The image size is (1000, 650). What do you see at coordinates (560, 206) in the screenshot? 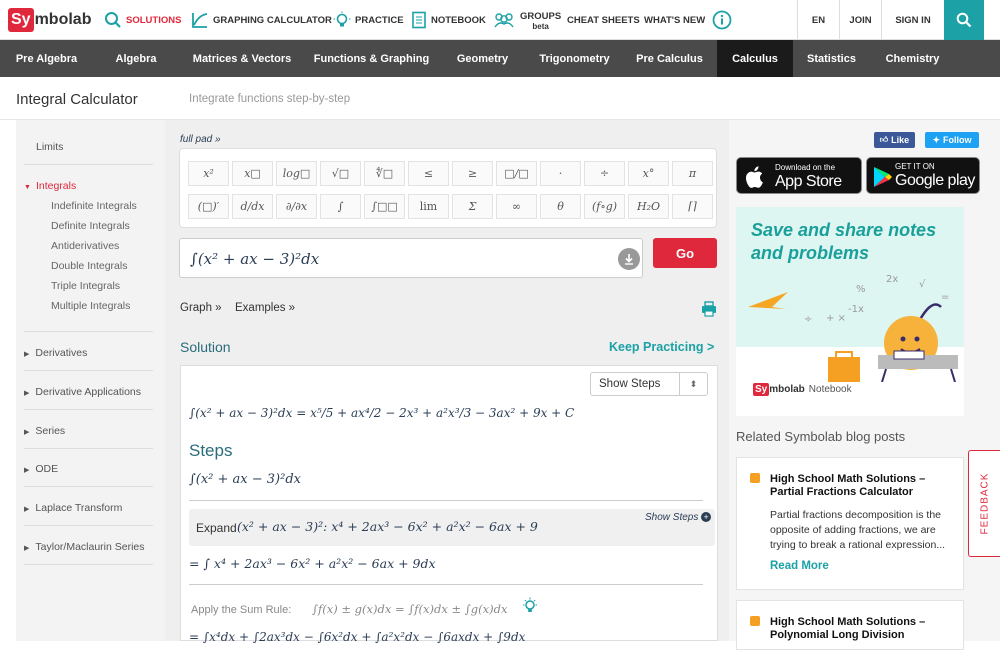
I see `key-theta: θ` at bounding box center [560, 206].